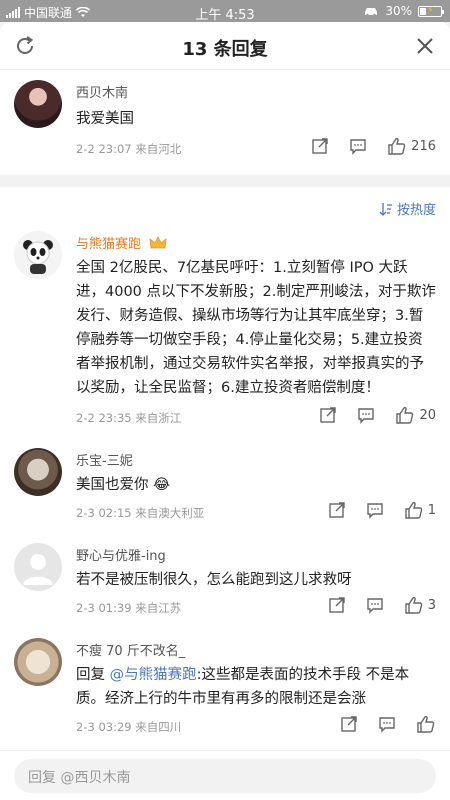 This screenshot has height=800, width=450. I want to click on panda-avatar-image, so click(38, 255).